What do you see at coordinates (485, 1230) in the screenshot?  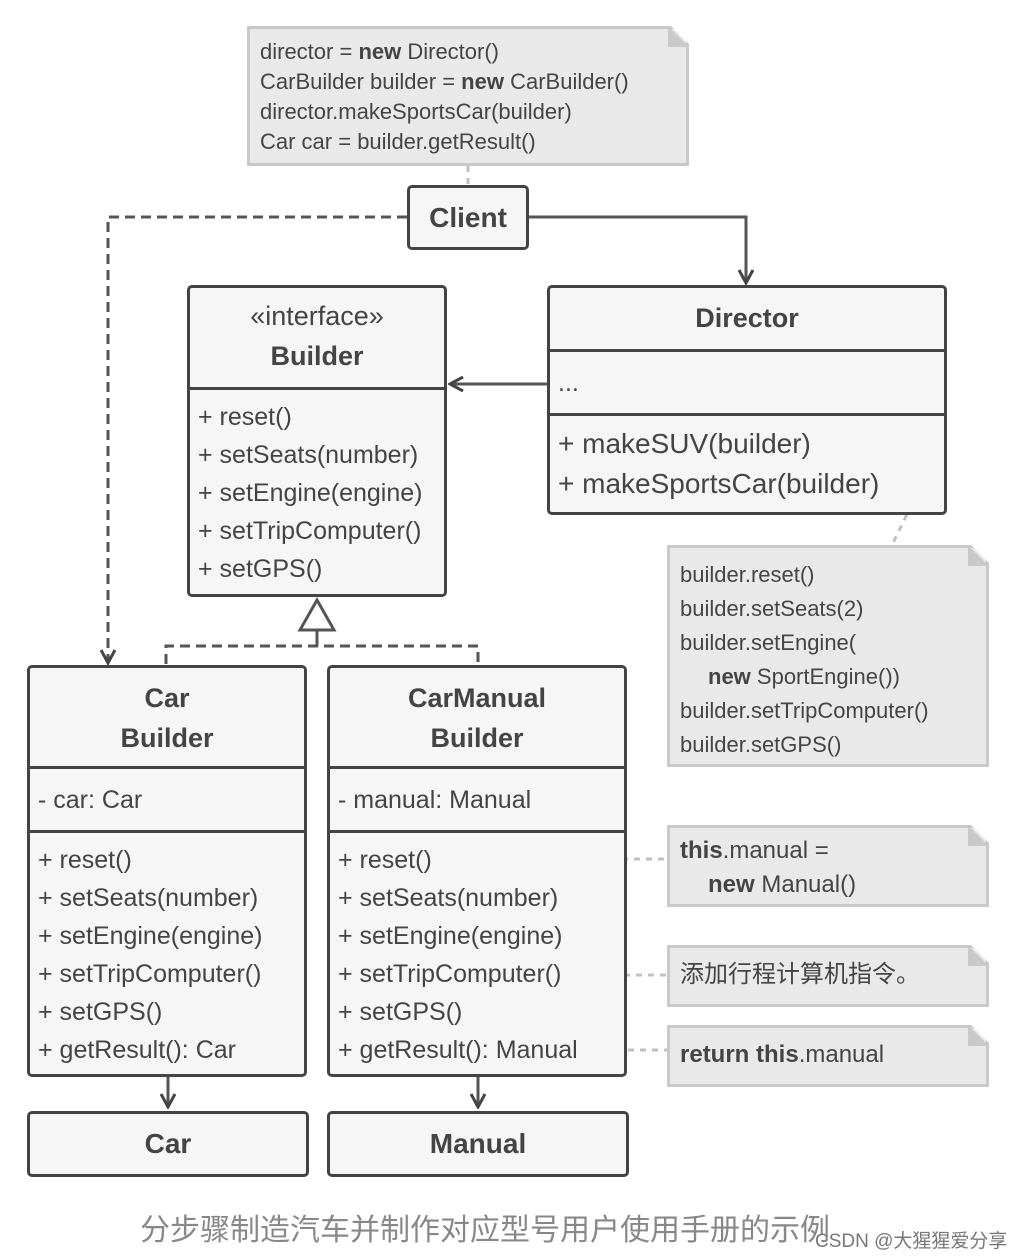 I see `caption: 分步骤制造汽车并制作对应型号用户使用手册的示例` at bounding box center [485, 1230].